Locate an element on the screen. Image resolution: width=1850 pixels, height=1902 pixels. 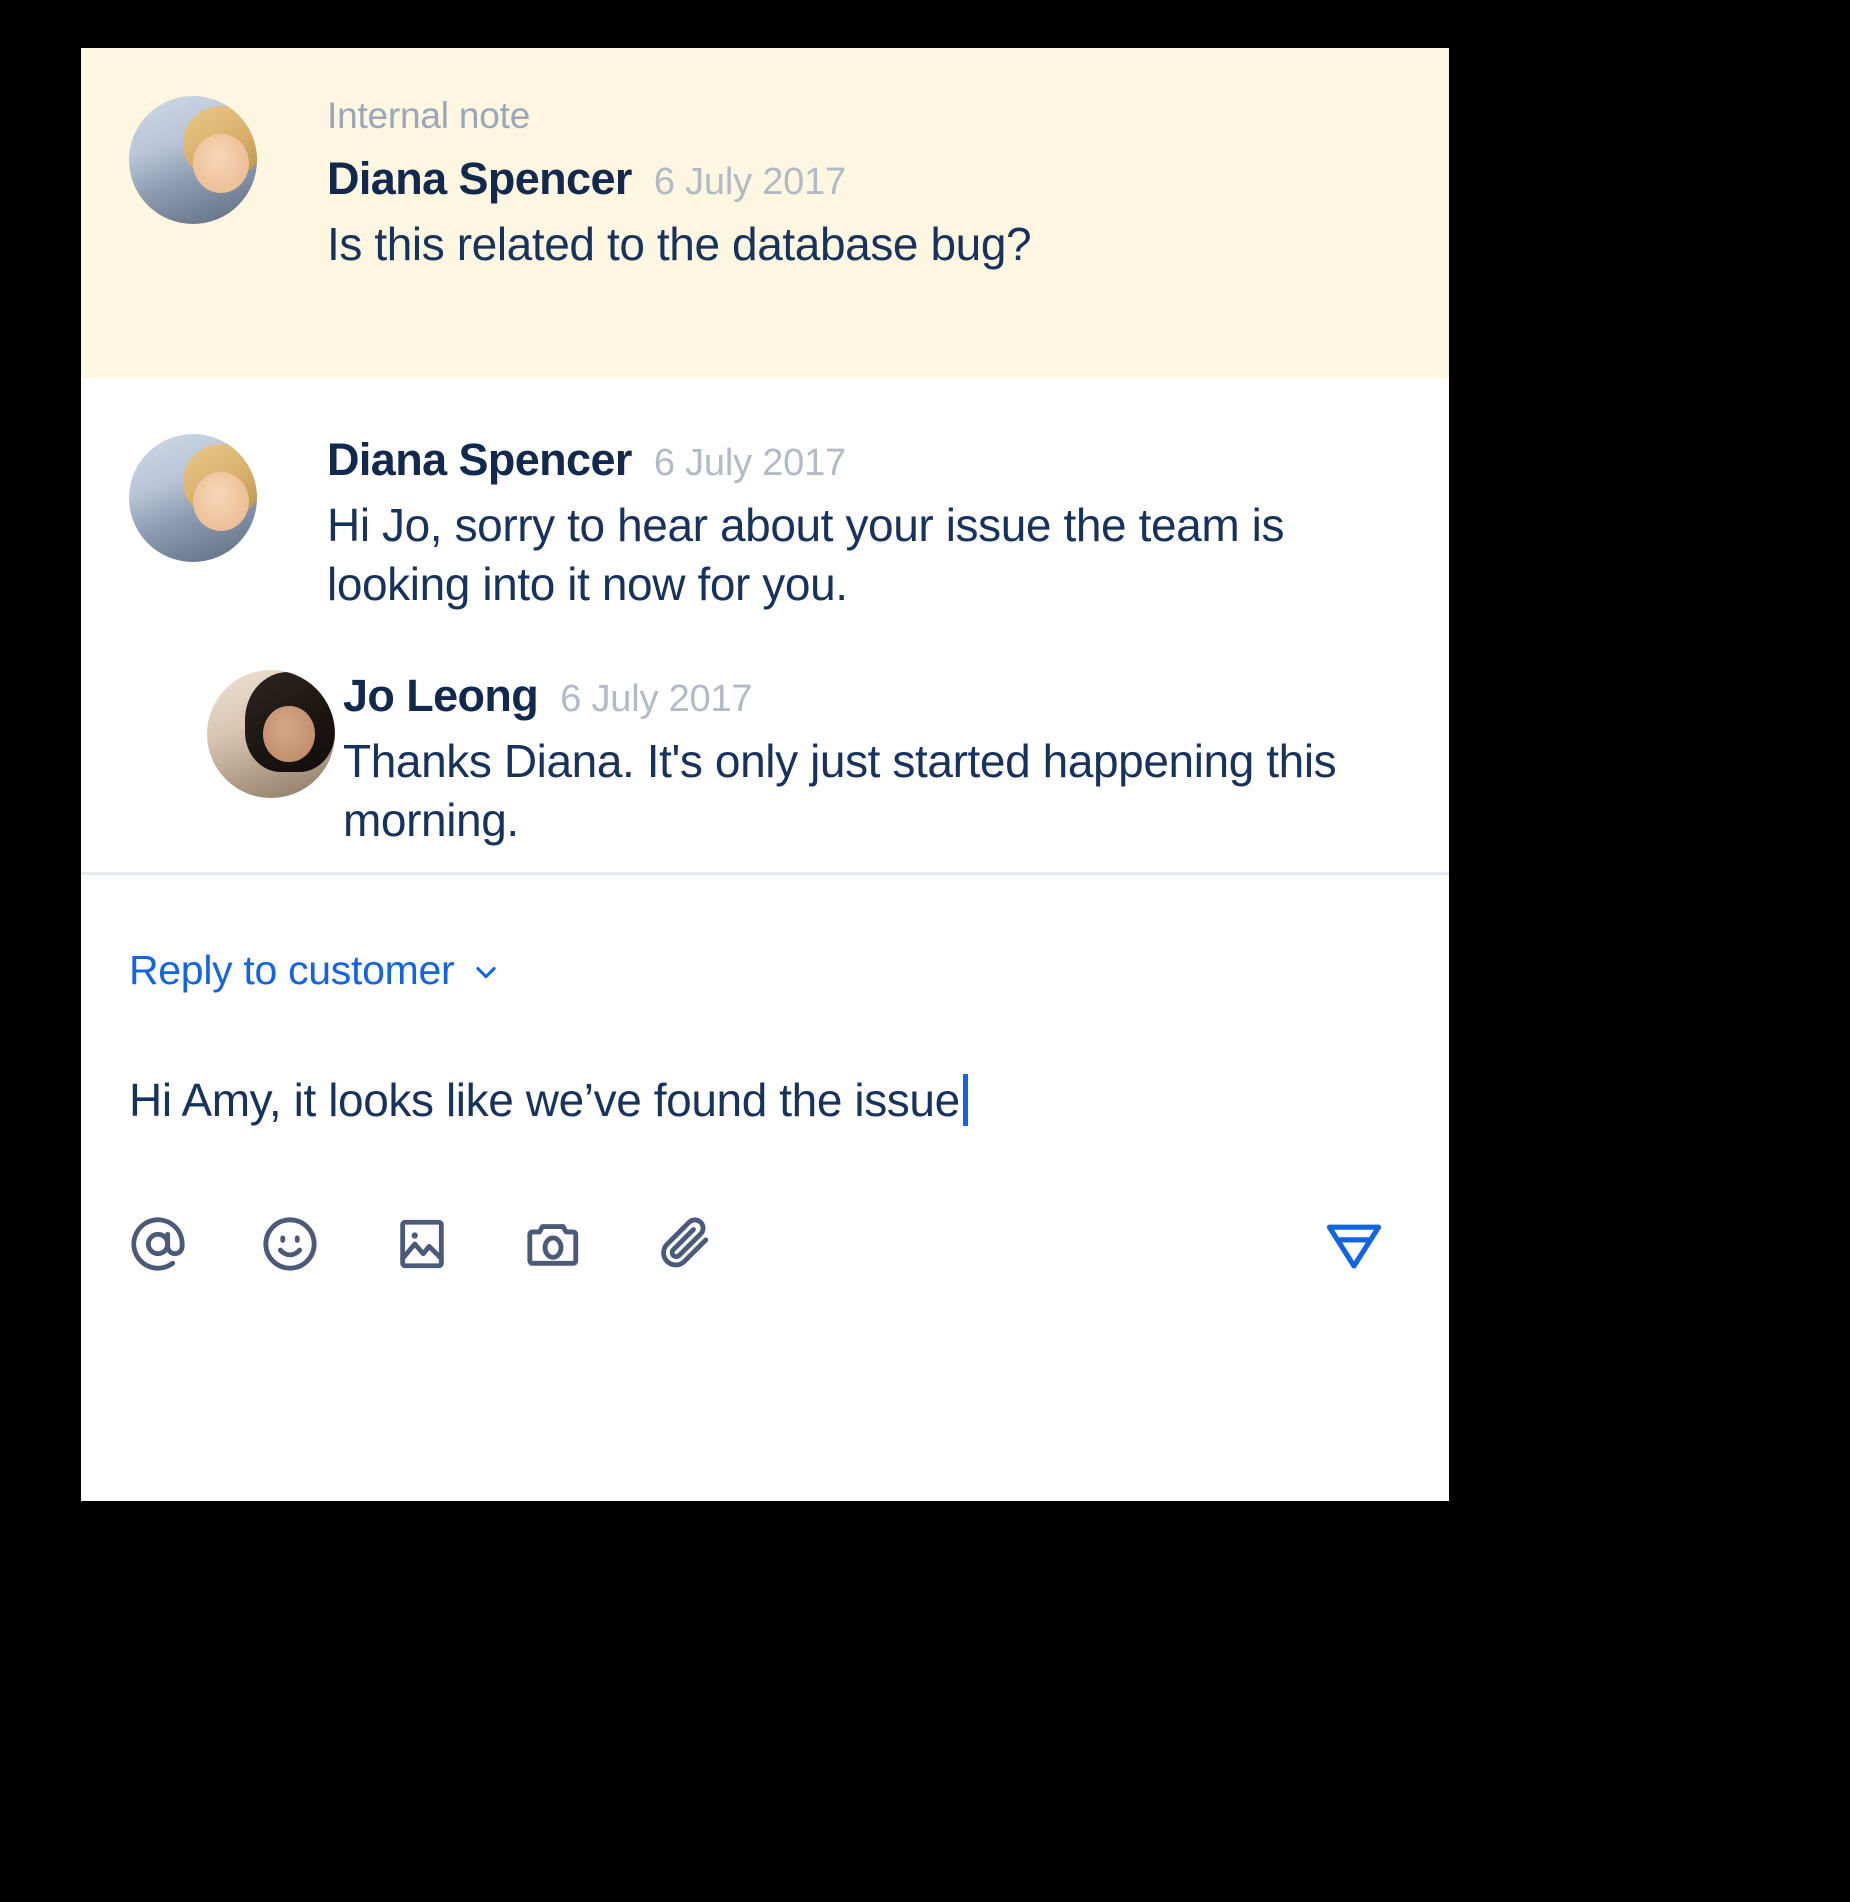
message-body: Is this related to the database bug? is located at coordinates (679, 243).